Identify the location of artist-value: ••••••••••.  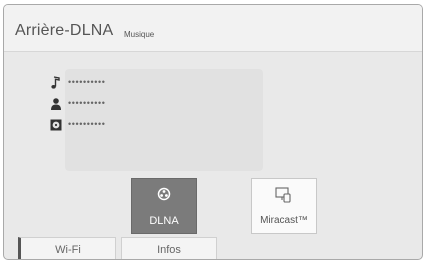
(87, 103).